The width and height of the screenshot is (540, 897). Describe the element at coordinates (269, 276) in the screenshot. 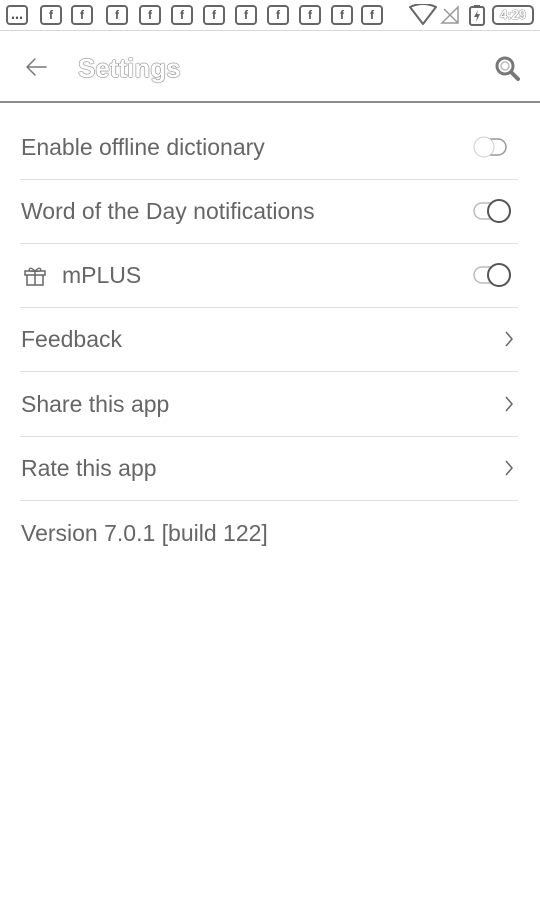

I see `setting-mplus: mPLUS` at that location.